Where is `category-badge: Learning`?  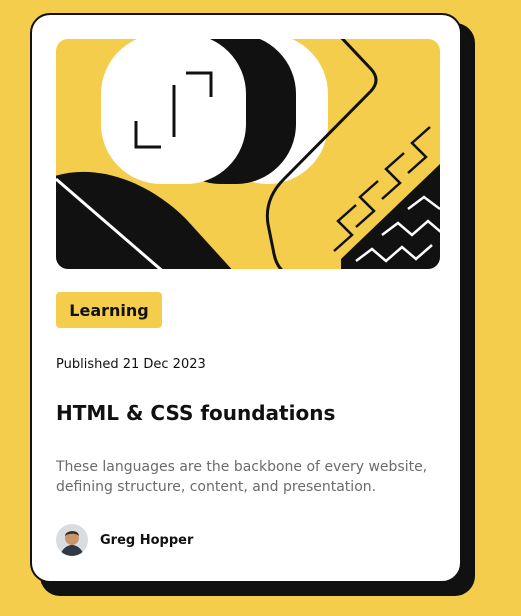 category-badge: Learning is located at coordinates (109, 310).